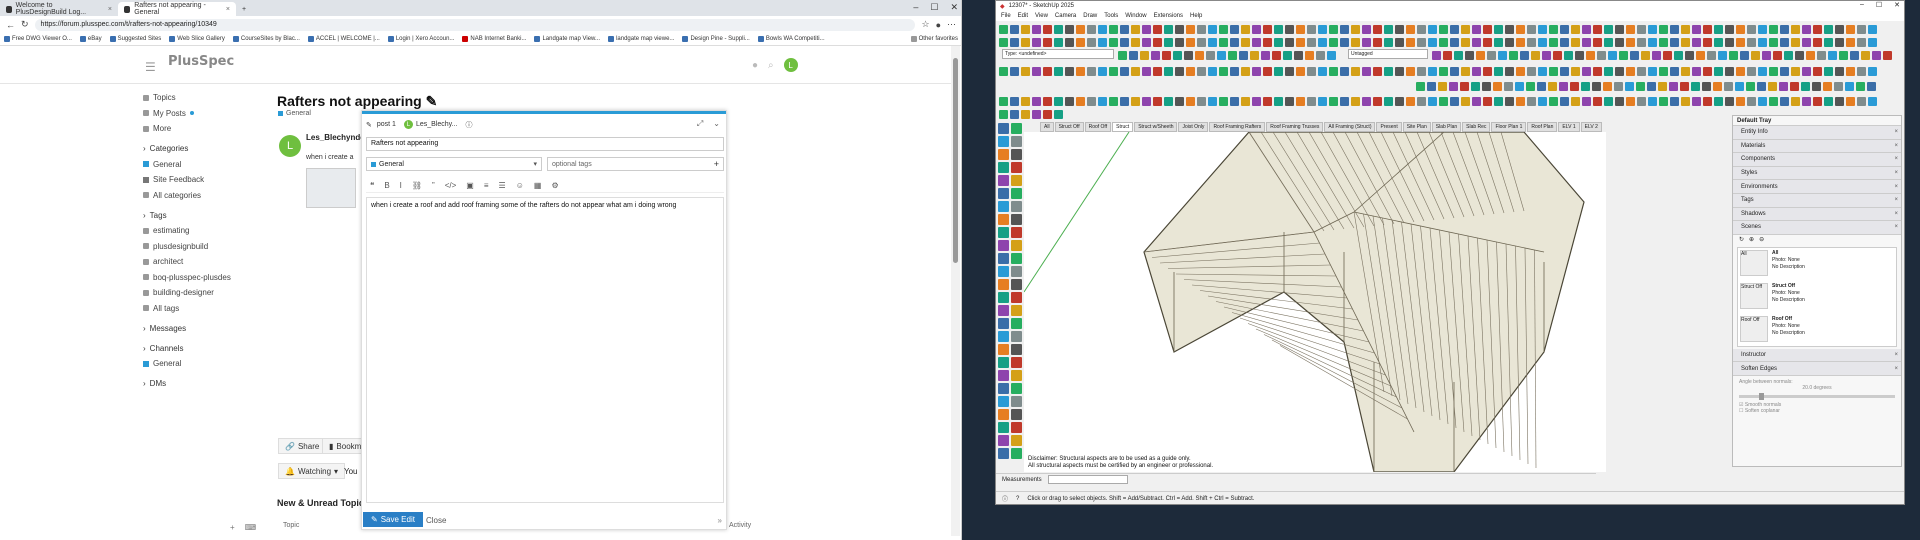 The height and width of the screenshot is (540, 1920). Describe the element at coordinates (203, 114) in the screenshot. I see `sidebar-item-my-posts: My Posts` at that location.